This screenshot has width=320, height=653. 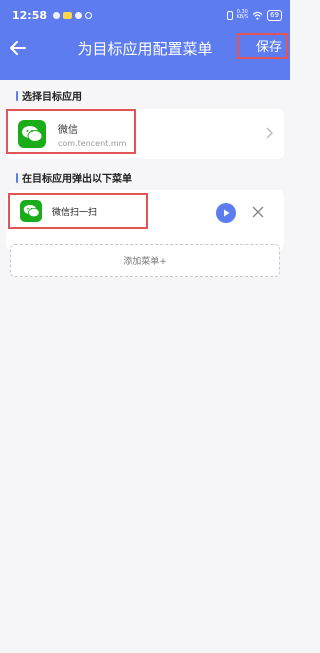 What do you see at coordinates (92, 134) in the screenshot?
I see `target-app-text: 微信 com.tencent.mm` at bounding box center [92, 134].